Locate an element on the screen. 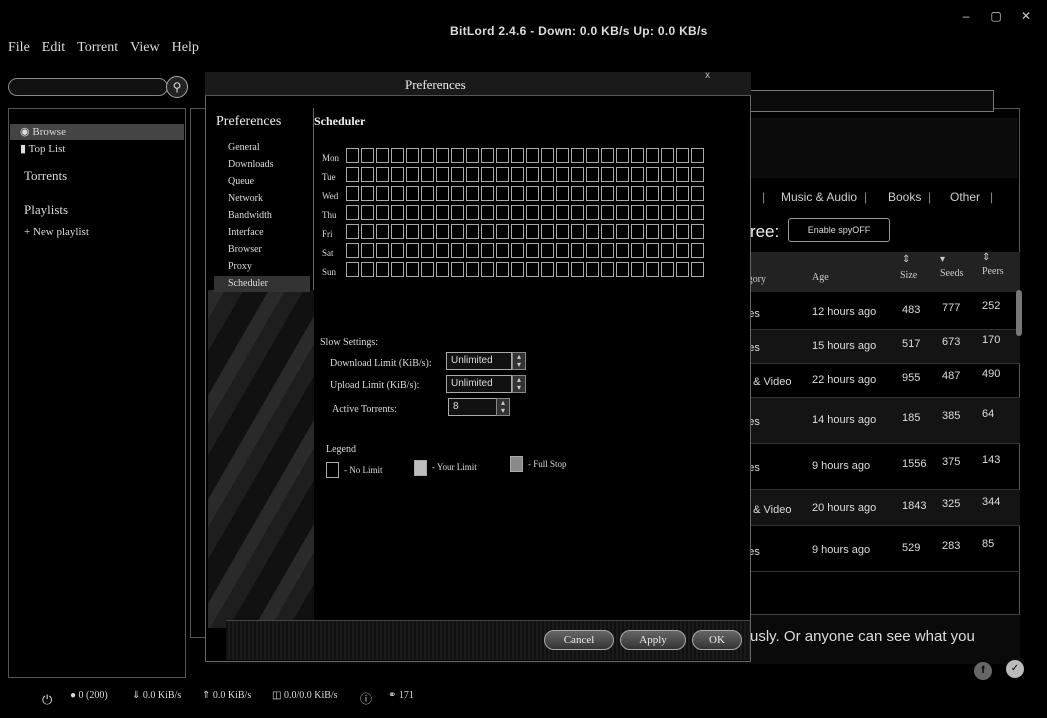 Image resolution: width=1047 pixels, height=718 pixels. address-bar is located at coordinates (863, 101).